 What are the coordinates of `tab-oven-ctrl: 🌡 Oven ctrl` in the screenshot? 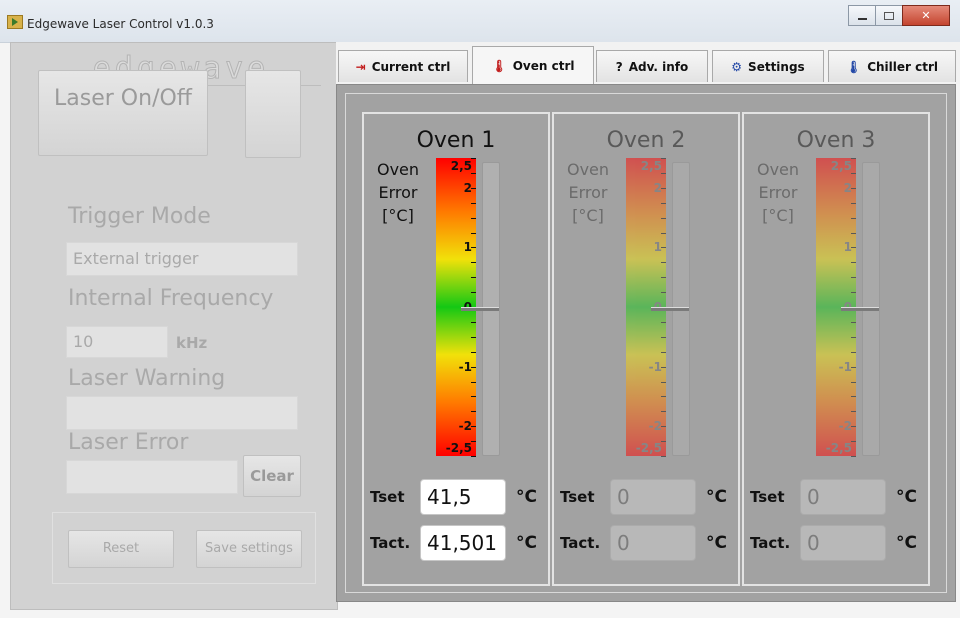 It's located at (533, 65).